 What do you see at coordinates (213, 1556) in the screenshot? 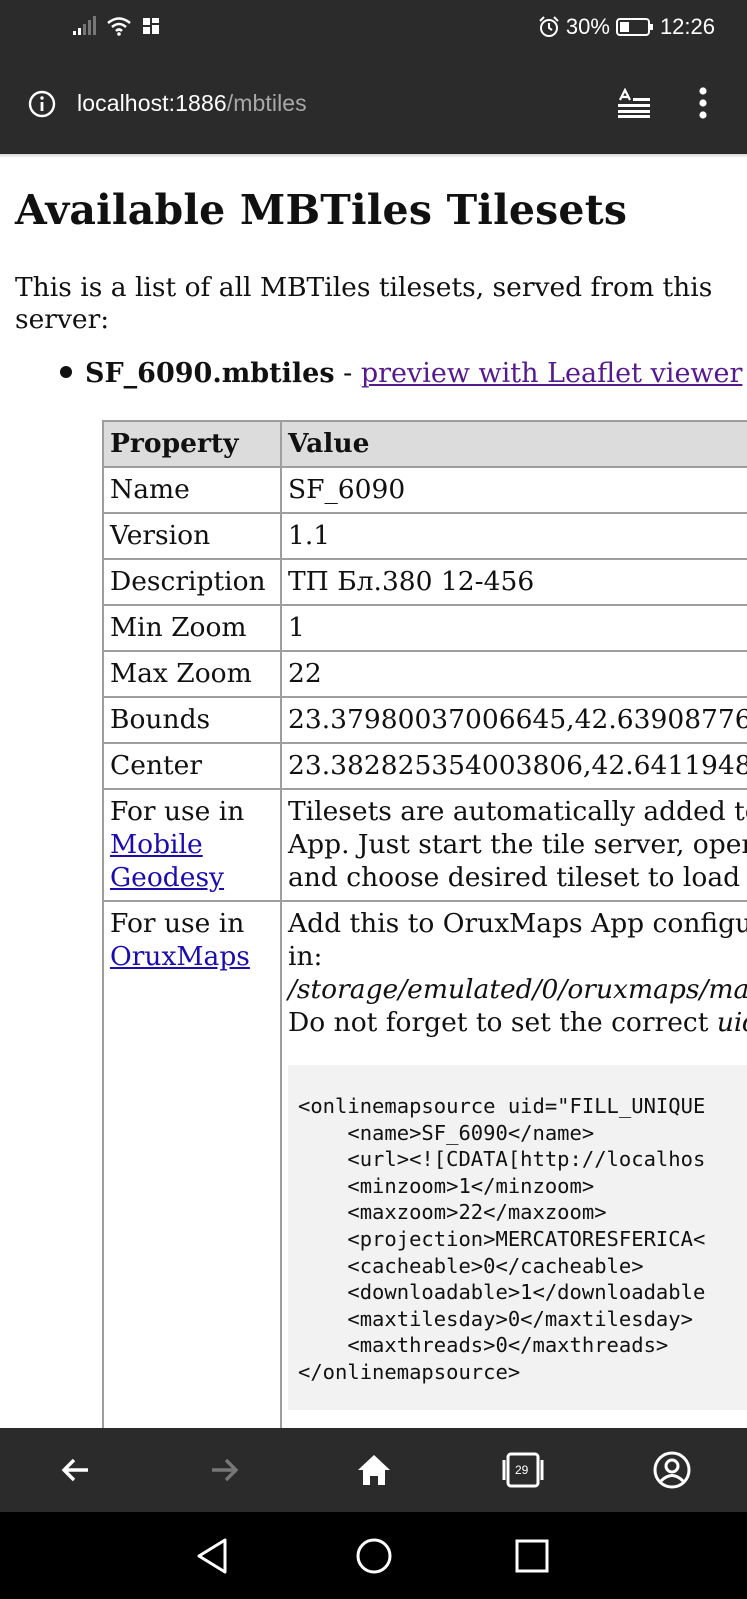
I see `nav-back-icon` at bounding box center [213, 1556].